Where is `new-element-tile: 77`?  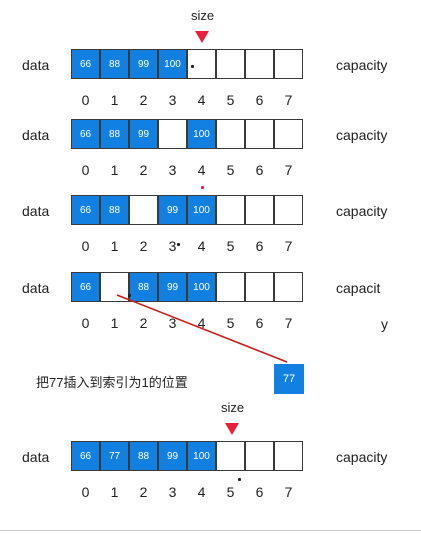
new-element-tile: 77 is located at coordinates (289, 379).